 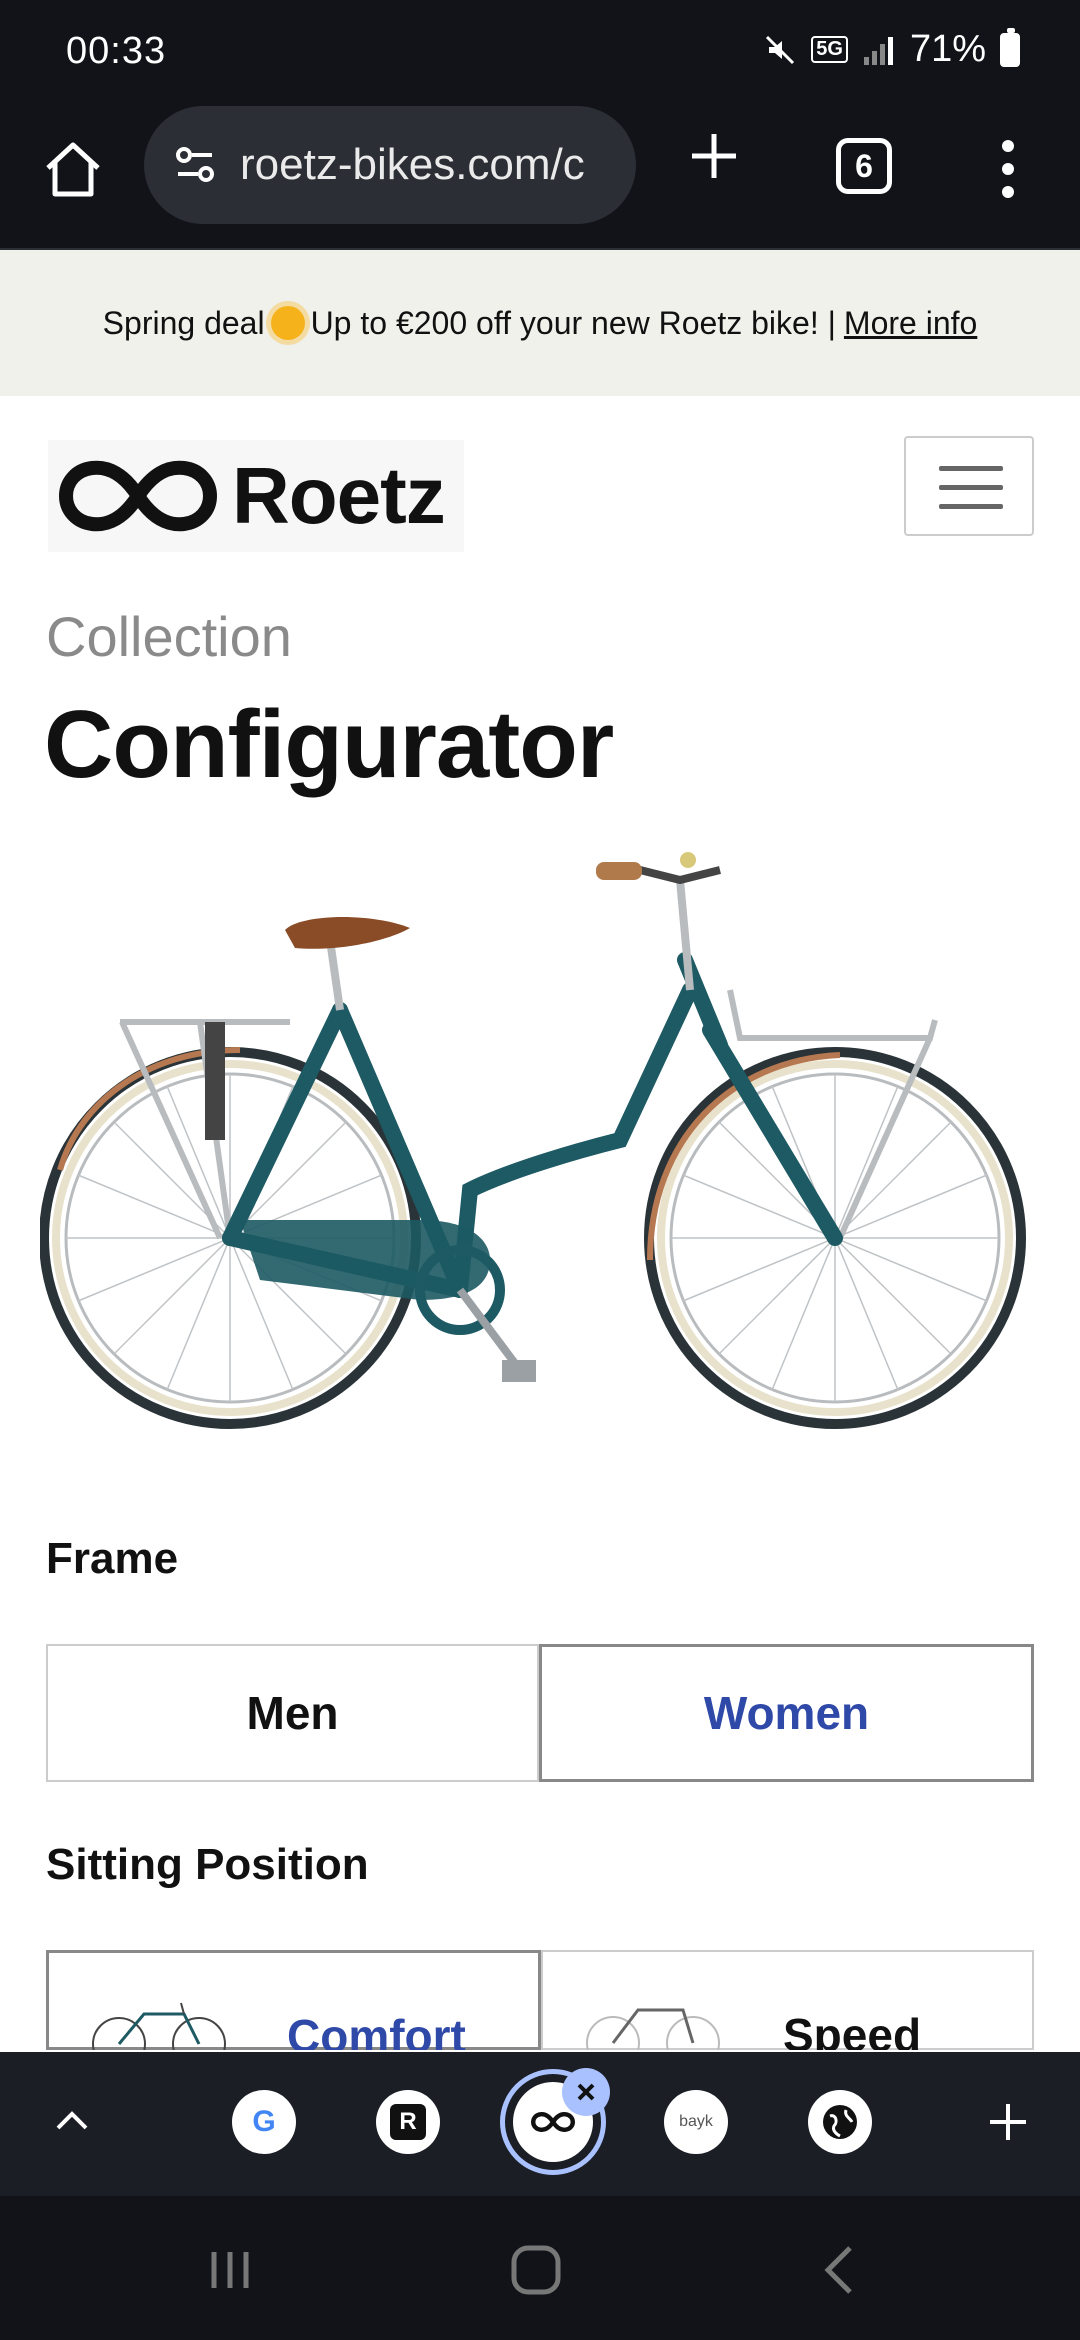 I want to click on more-info-link: More info, so click(x=910, y=323).